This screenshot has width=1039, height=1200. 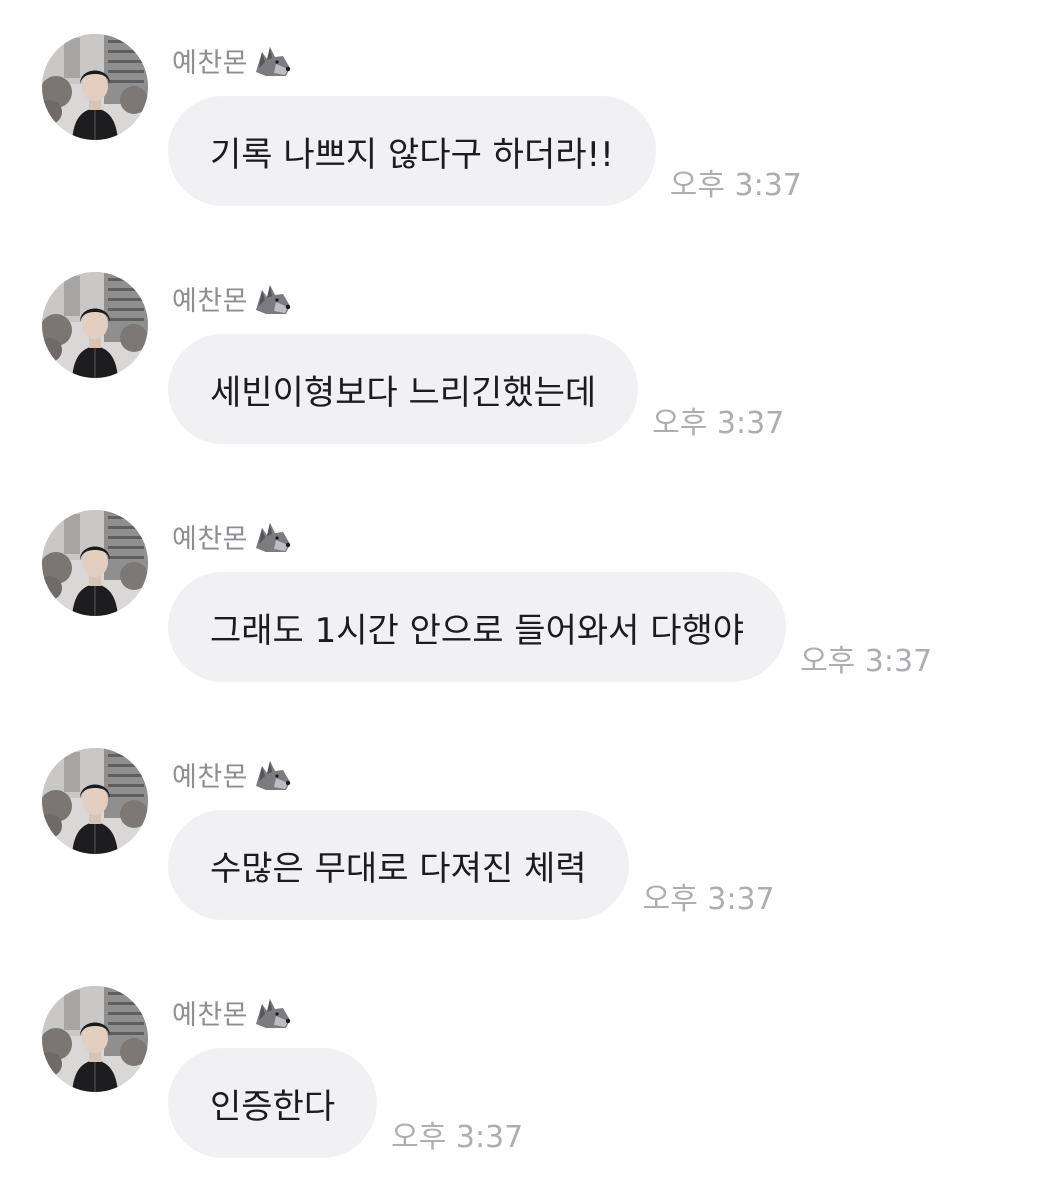 I want to click on message-bubble: 그래도 1시간 안으로 들어와서 다행야, so click(x=477, y=627).